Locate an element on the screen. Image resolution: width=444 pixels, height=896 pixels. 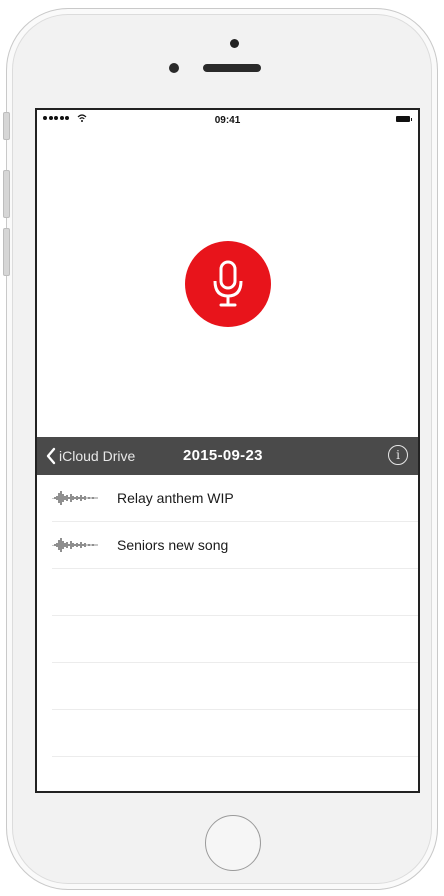
mute-switch is located at coordinates (6, 126).